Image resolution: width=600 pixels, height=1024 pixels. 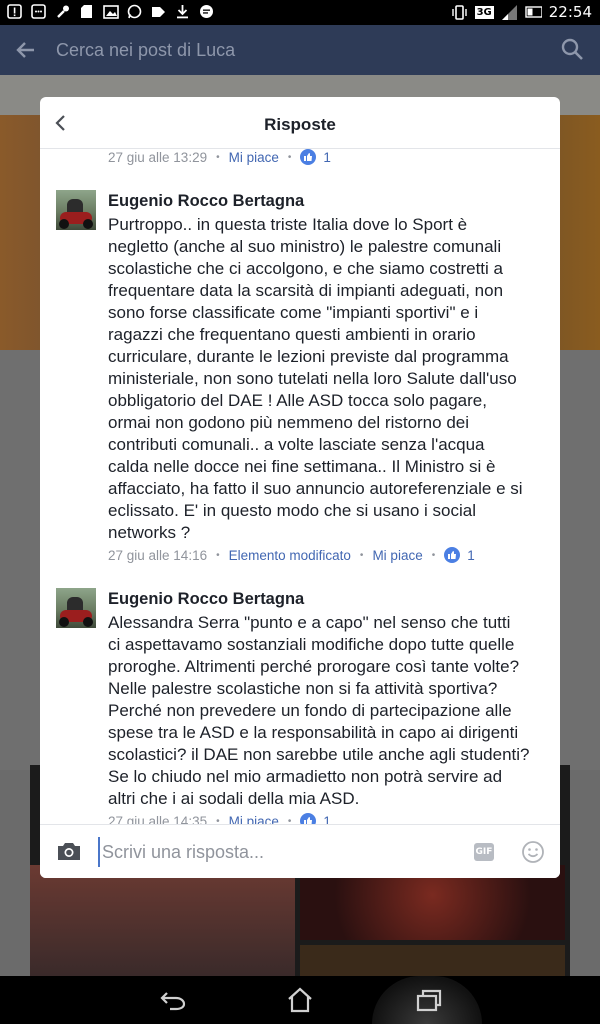 I want to click on notification-icons, so click(x=110, y=11).